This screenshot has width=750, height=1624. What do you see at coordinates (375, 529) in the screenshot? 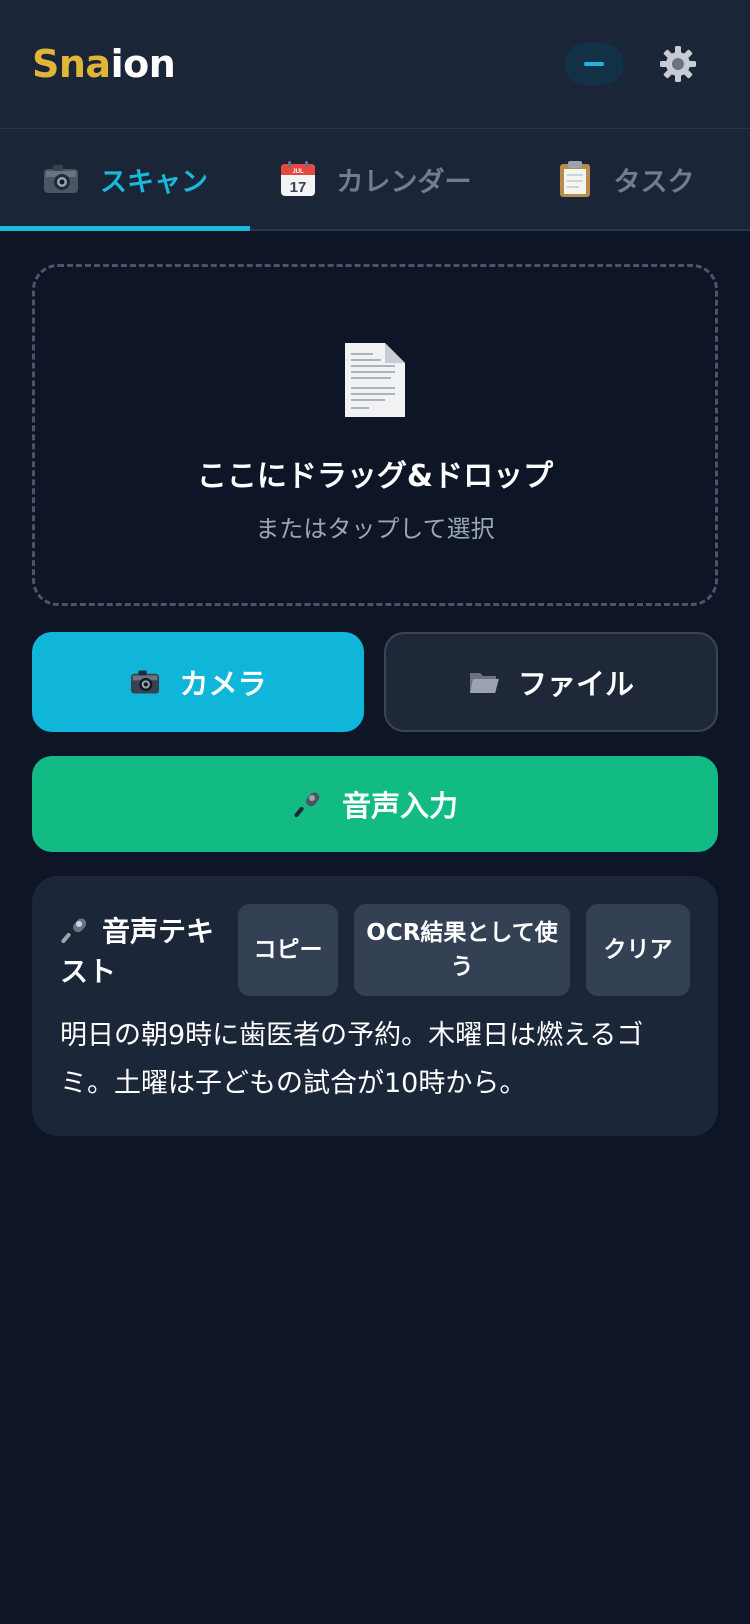
I see `dropzone-subtitle: またはタップして選択` at bounding box center [375, 529].